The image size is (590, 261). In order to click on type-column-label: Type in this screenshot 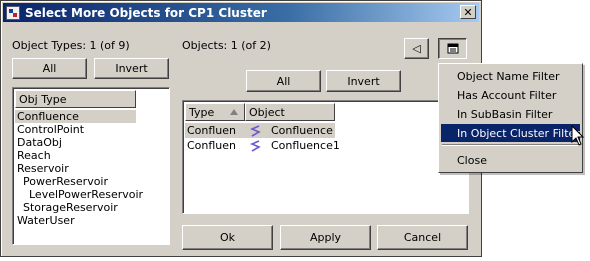, I will do `click(202, 112)`.